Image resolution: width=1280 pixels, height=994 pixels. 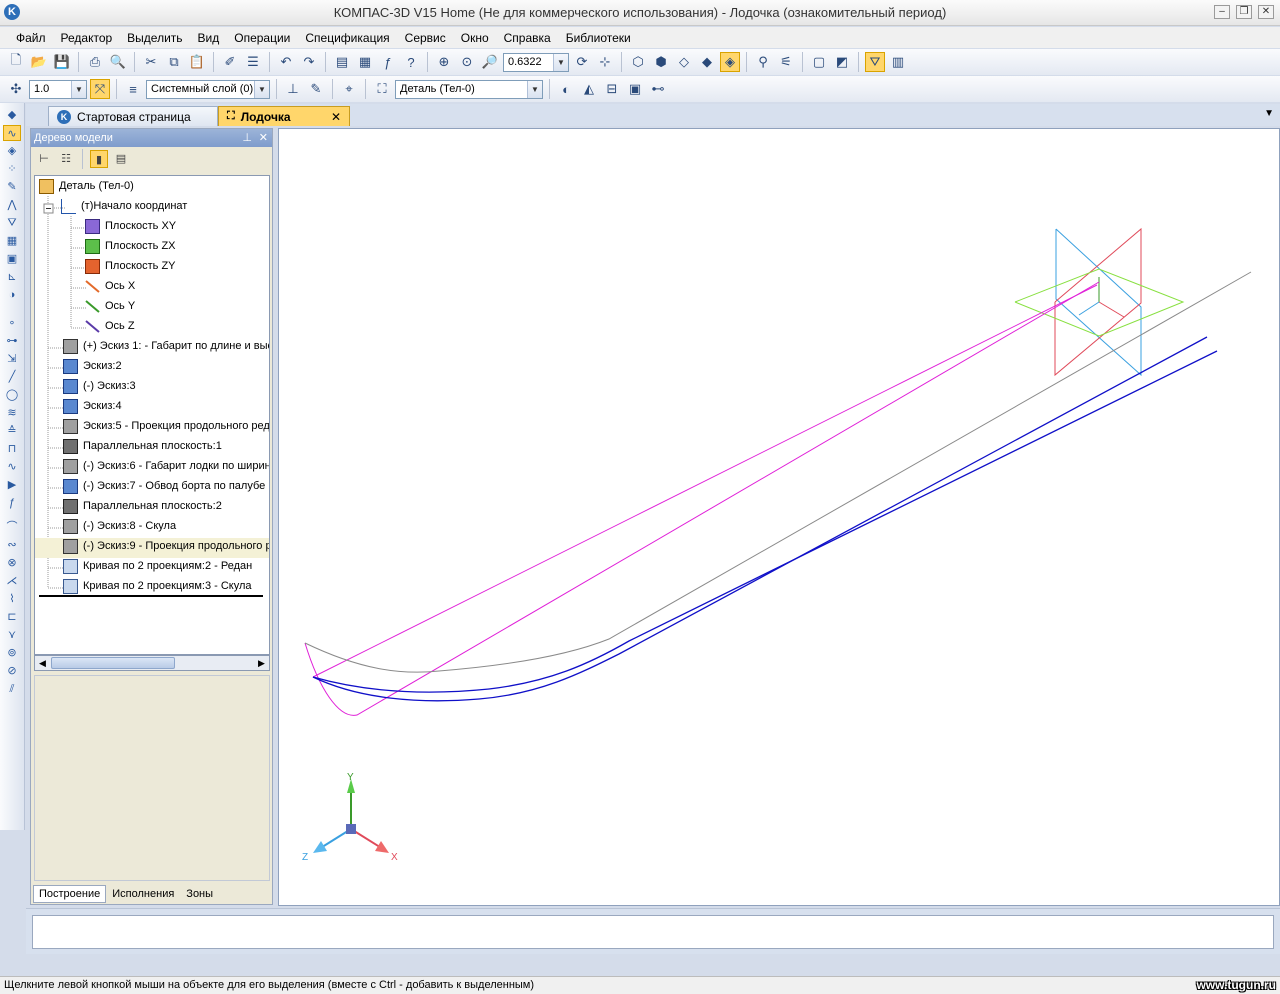 I want to click on save-icon: 💾, so click(x=62, y=62).